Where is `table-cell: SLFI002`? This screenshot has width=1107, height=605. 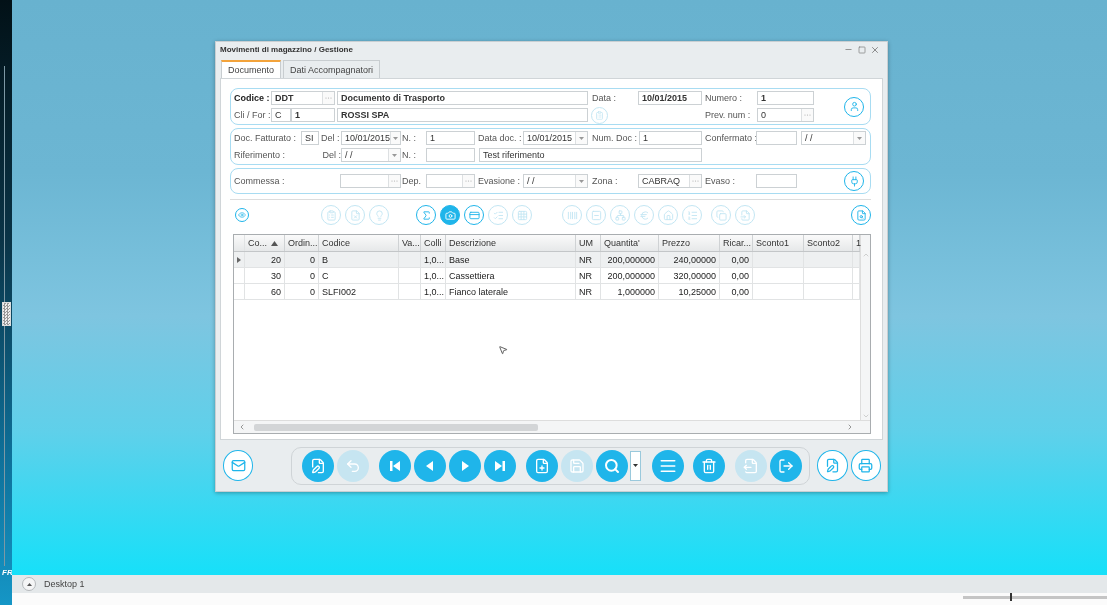
table-cell: SLFI002 is located at coordinates (359, 291).